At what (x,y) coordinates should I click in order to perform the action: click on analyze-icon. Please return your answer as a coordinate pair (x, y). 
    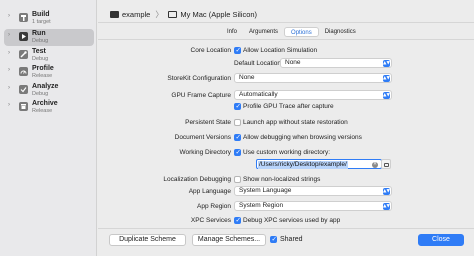
    Looking at the image, I should click on (23, 89).